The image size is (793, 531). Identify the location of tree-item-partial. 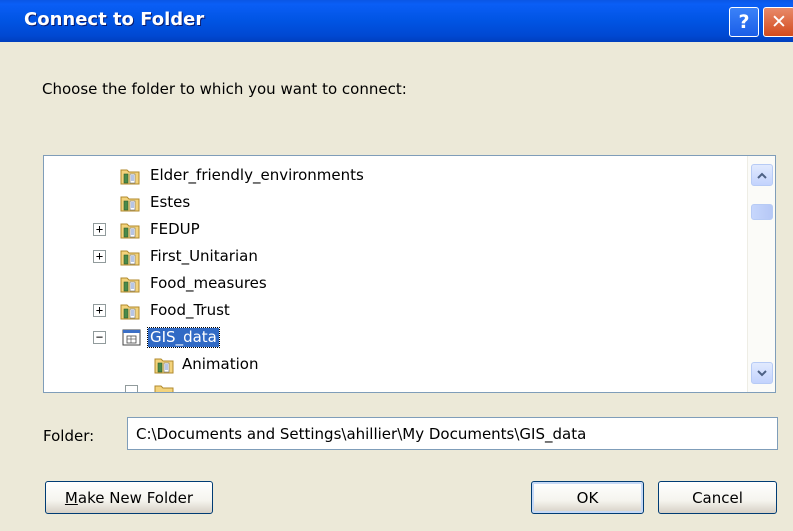
(394, 385).